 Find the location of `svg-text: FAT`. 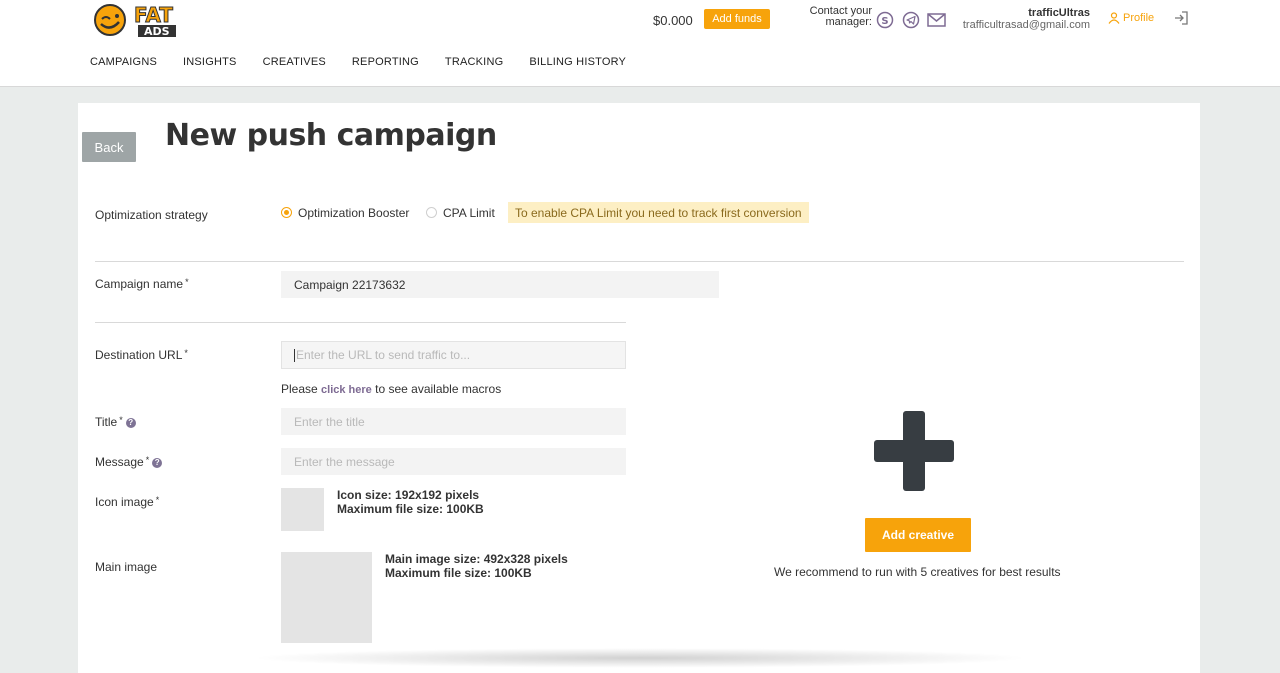

svg-text: FAT is located at coordinates (153, 15).